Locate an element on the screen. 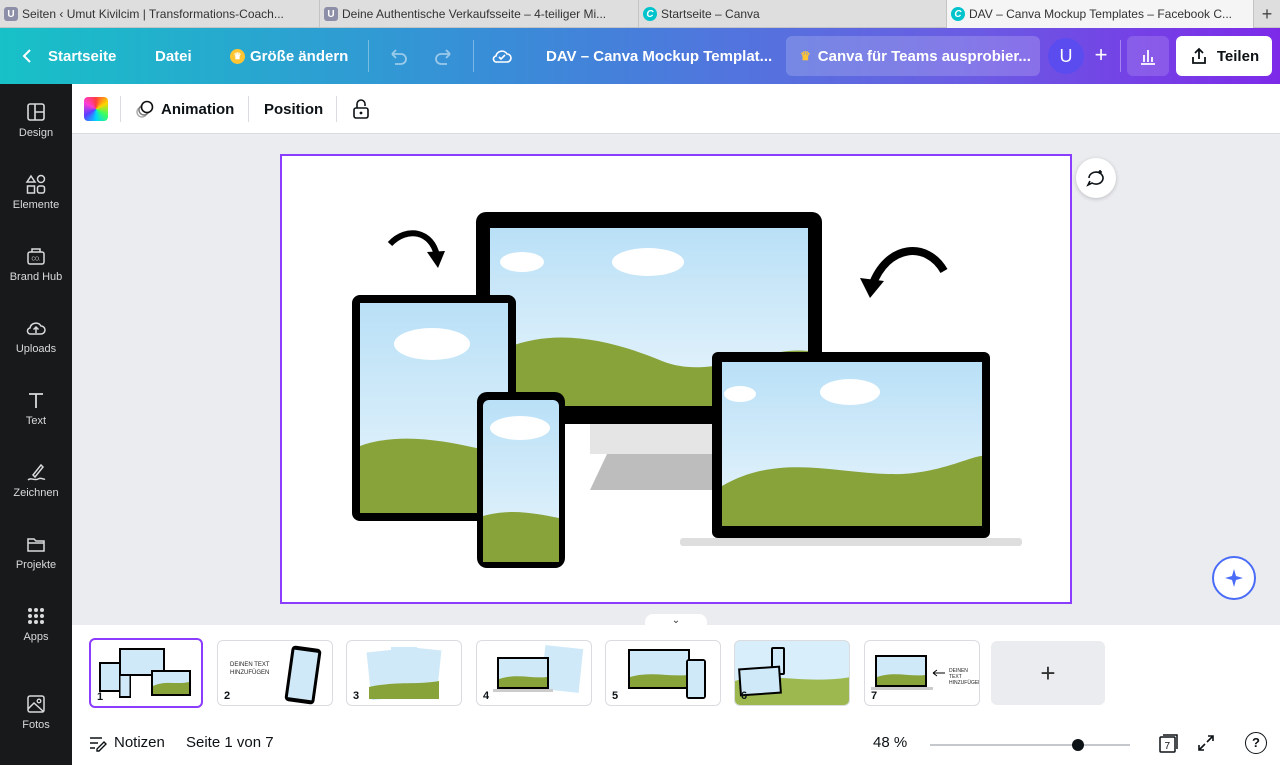 The image size is (1280, 765). user-avatar: U is located at coordinates (1066, 56).